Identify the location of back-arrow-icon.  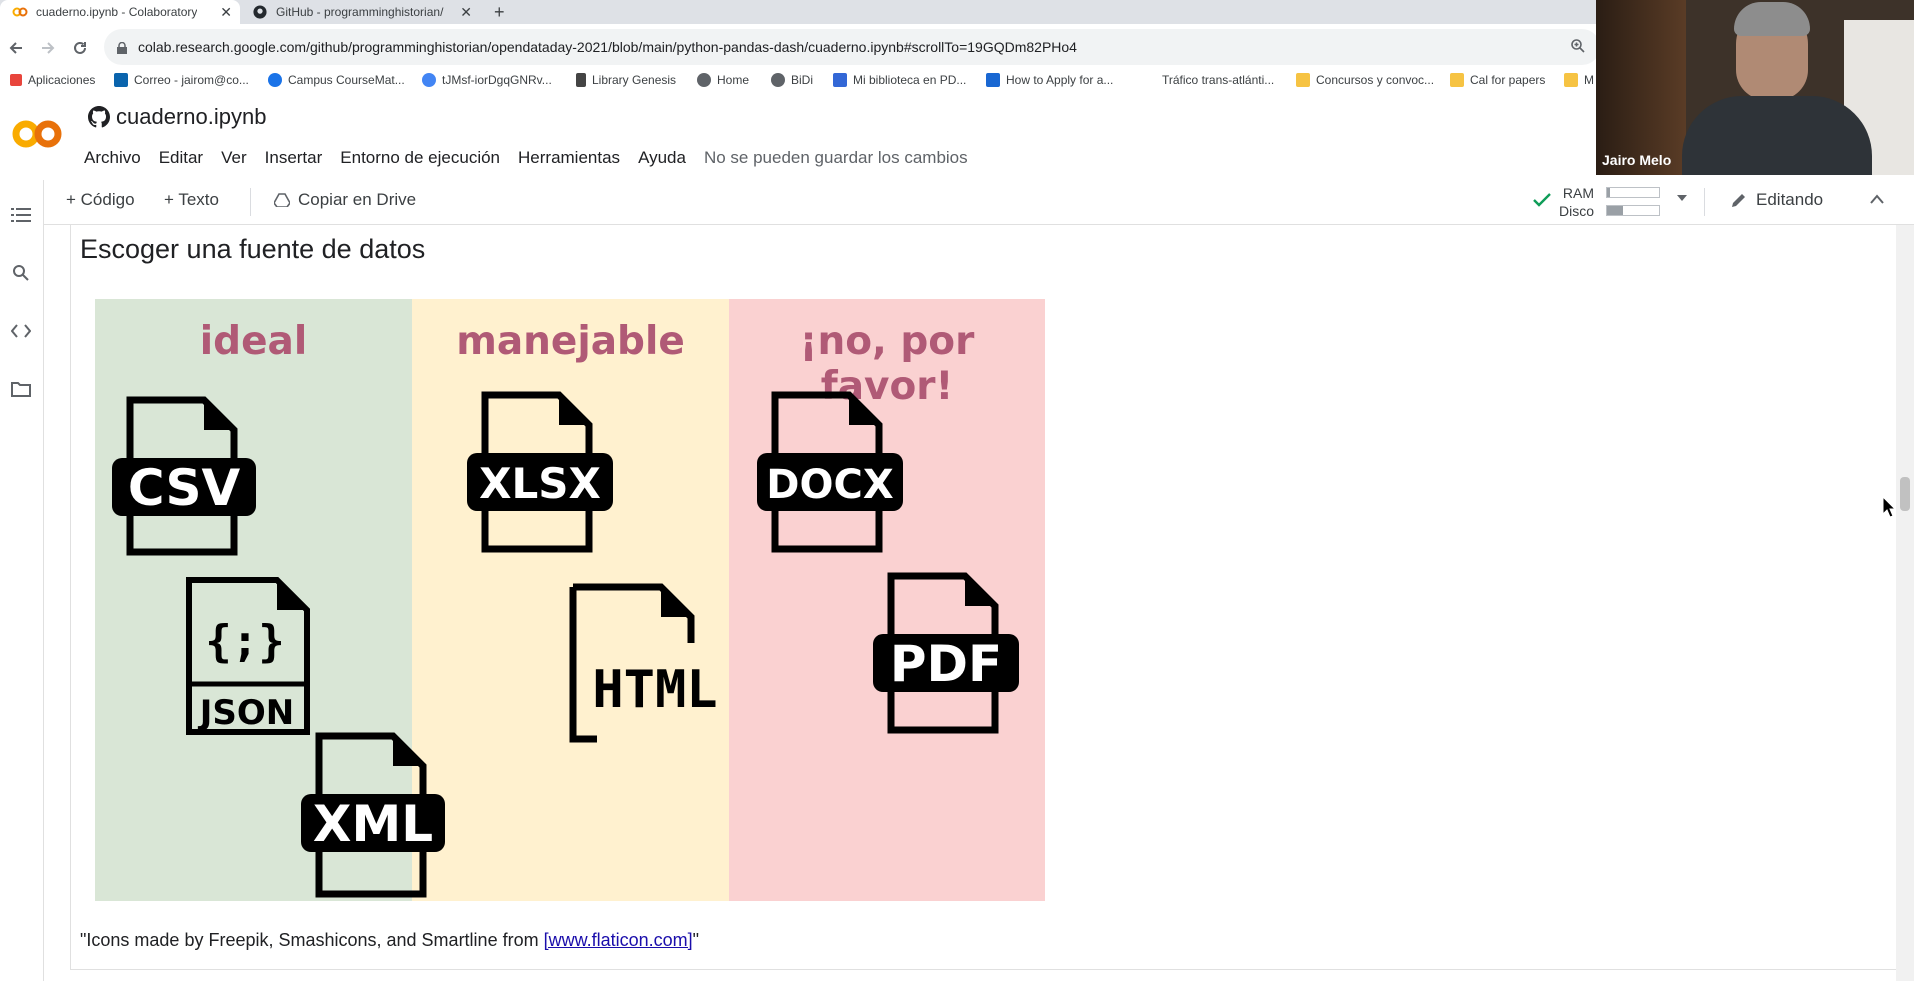
(16, 48).